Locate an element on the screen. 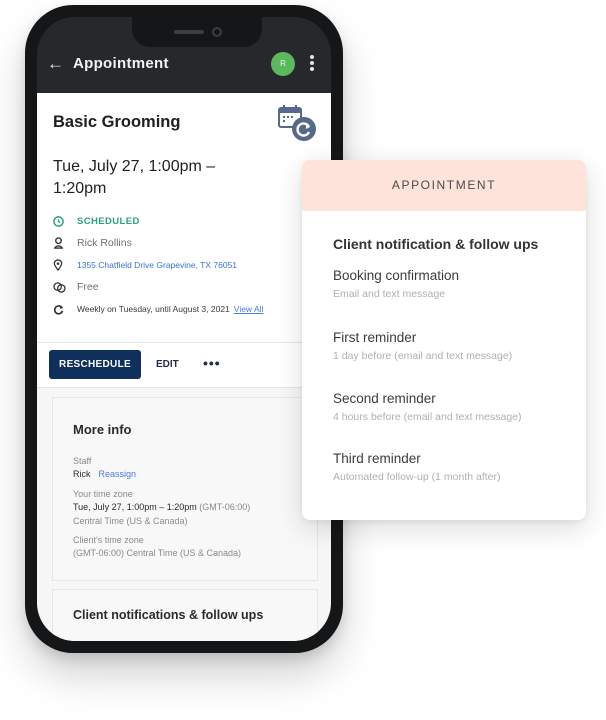 The height and width of the screenshot is (720, 606). more-options-button: ••• is located at coordinates (212, 364).